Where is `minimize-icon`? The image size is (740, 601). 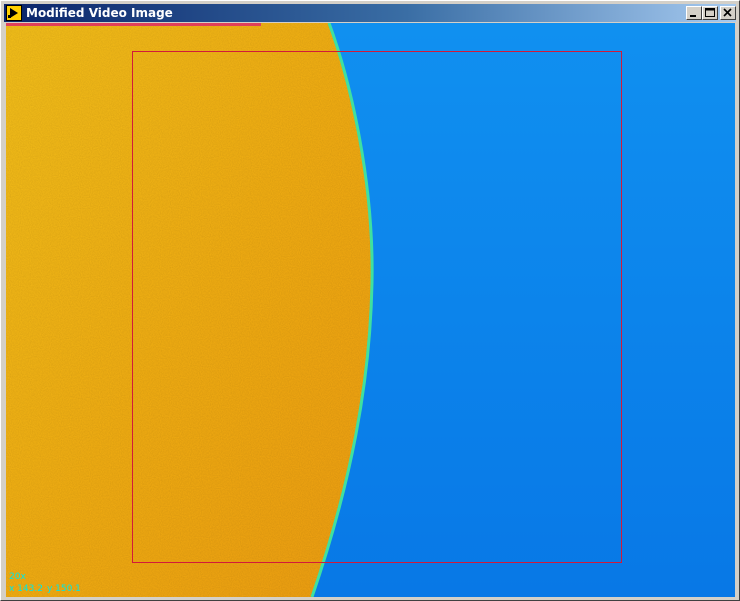
minimize-icon is located at coordinates (693, 16).